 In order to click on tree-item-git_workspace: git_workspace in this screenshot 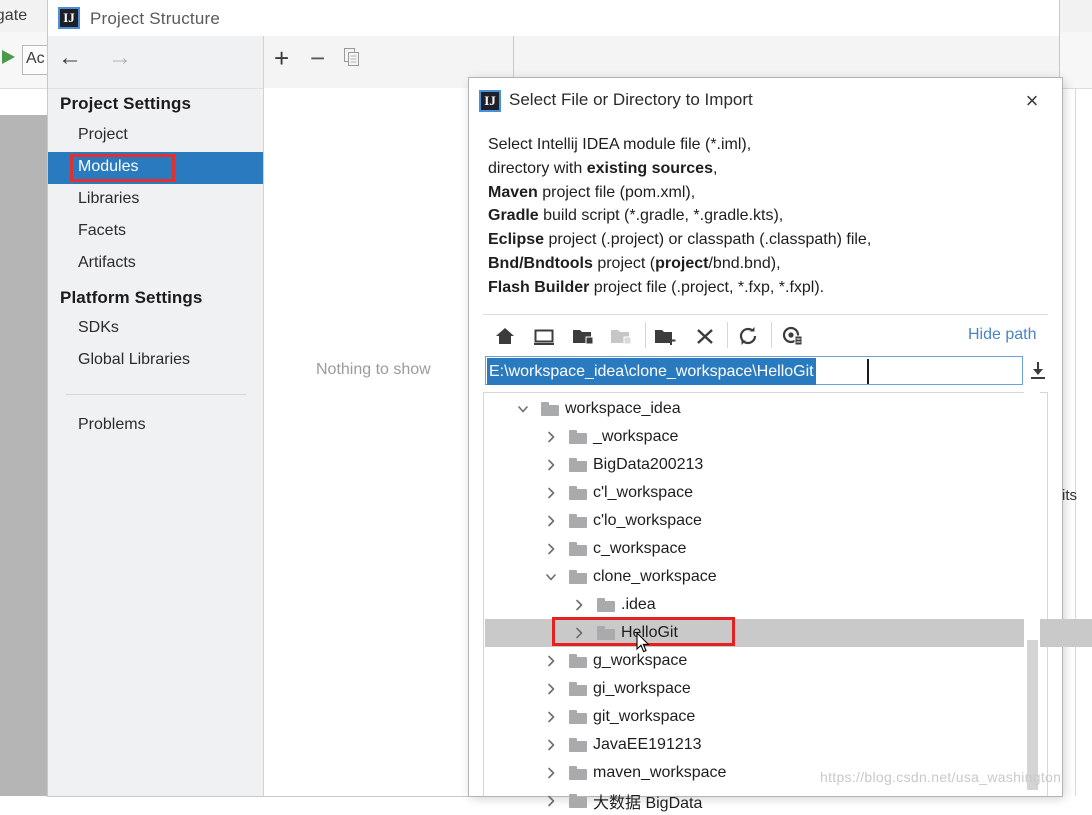, I will do `click(784, 717)`.